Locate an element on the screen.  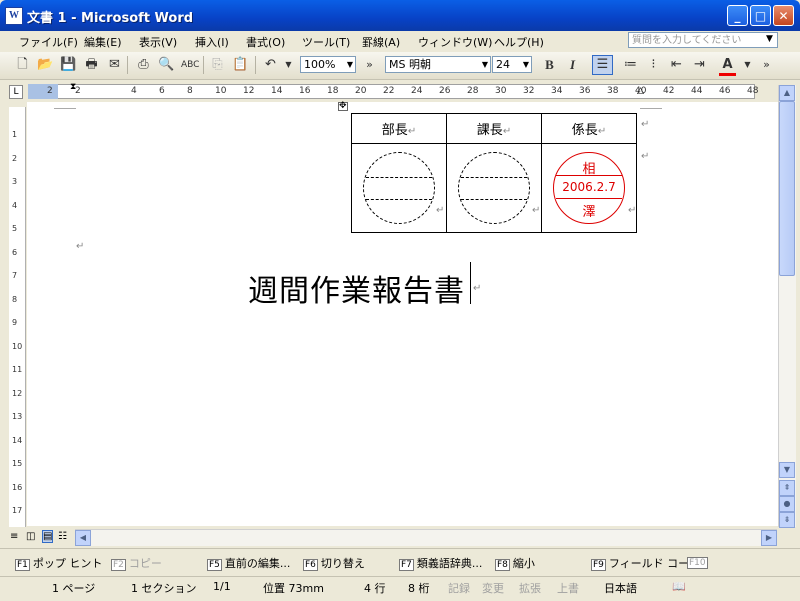
print-preview-icon: 🔍 is located at coordinates (166, 65).